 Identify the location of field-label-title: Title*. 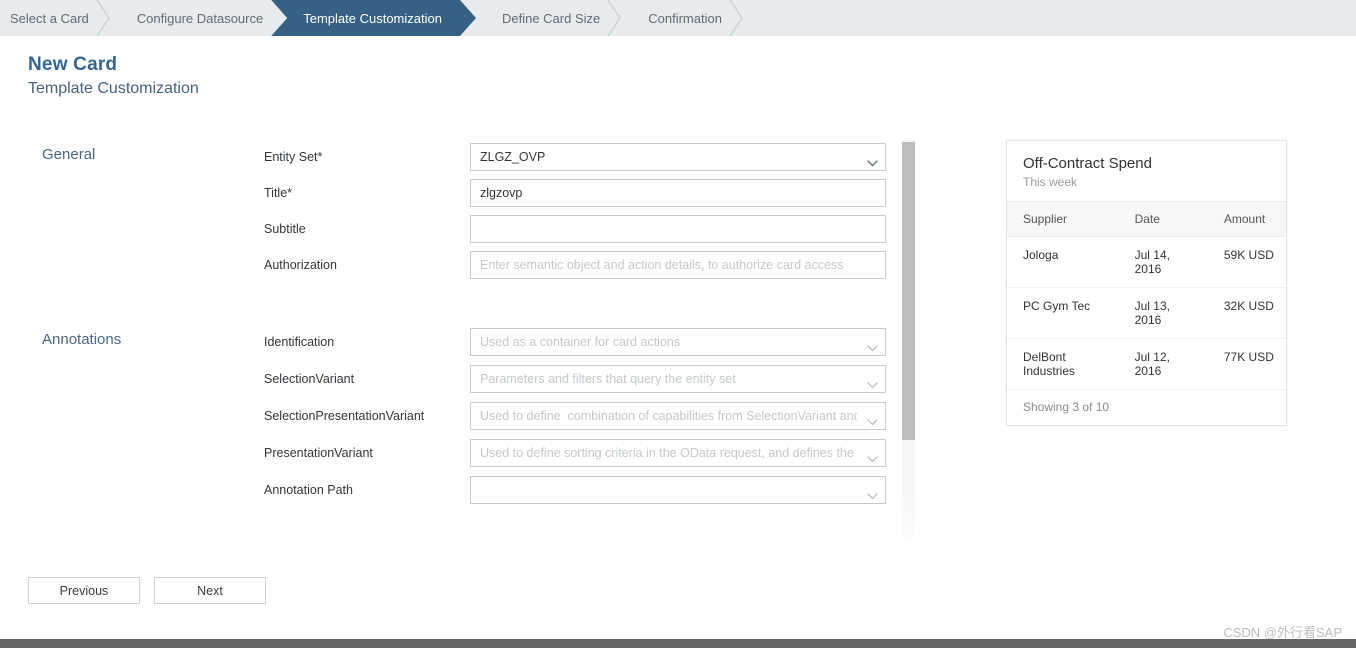
(278, 193).